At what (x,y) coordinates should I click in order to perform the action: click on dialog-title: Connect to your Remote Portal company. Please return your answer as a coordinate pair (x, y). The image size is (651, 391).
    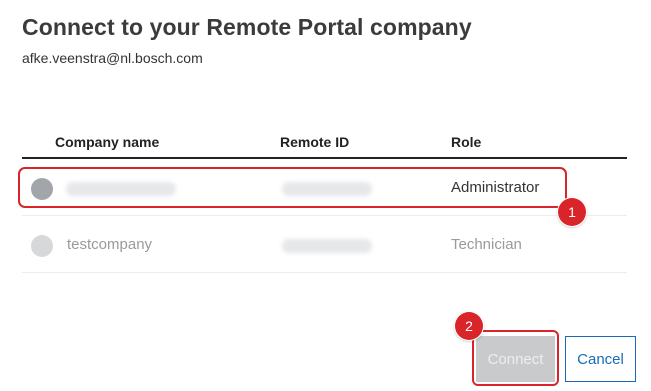
    Looking at the image, I should click on (247, 27).